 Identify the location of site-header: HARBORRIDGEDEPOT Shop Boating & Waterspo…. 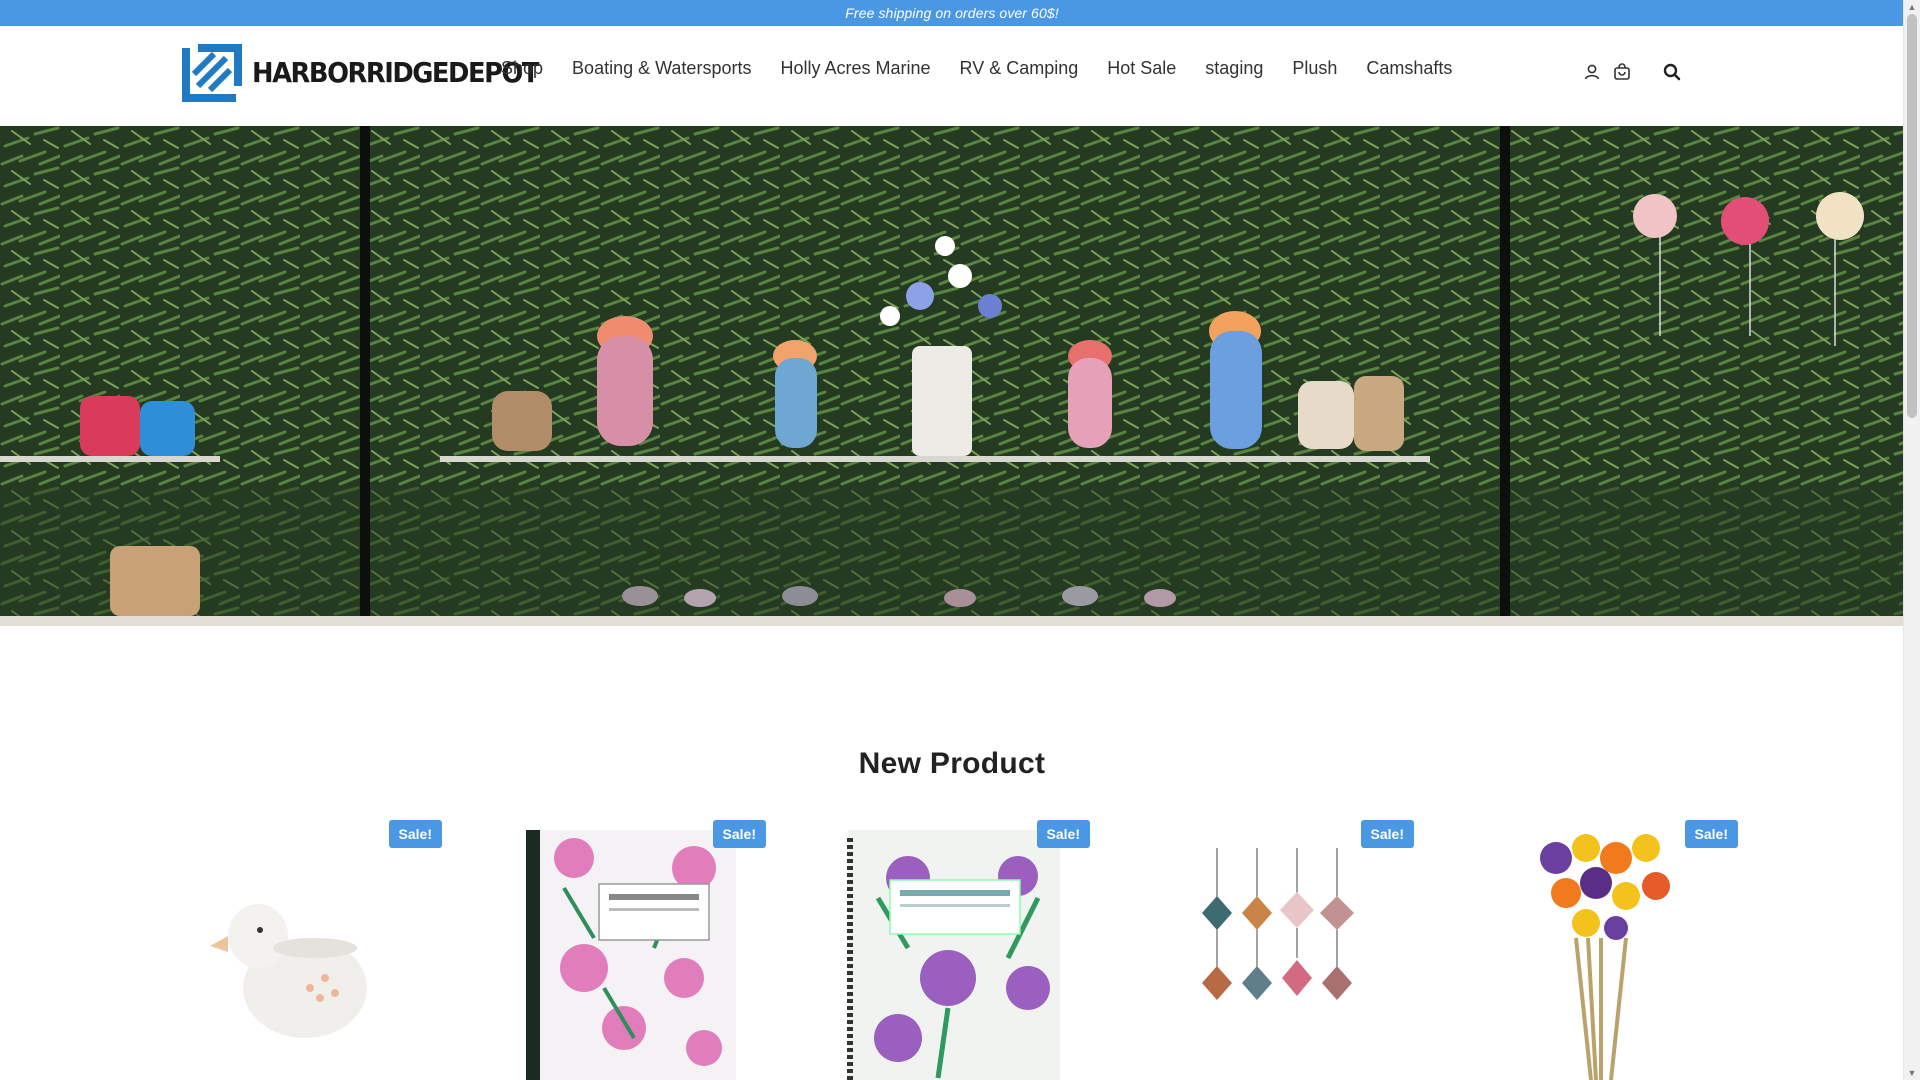
(952, 76).